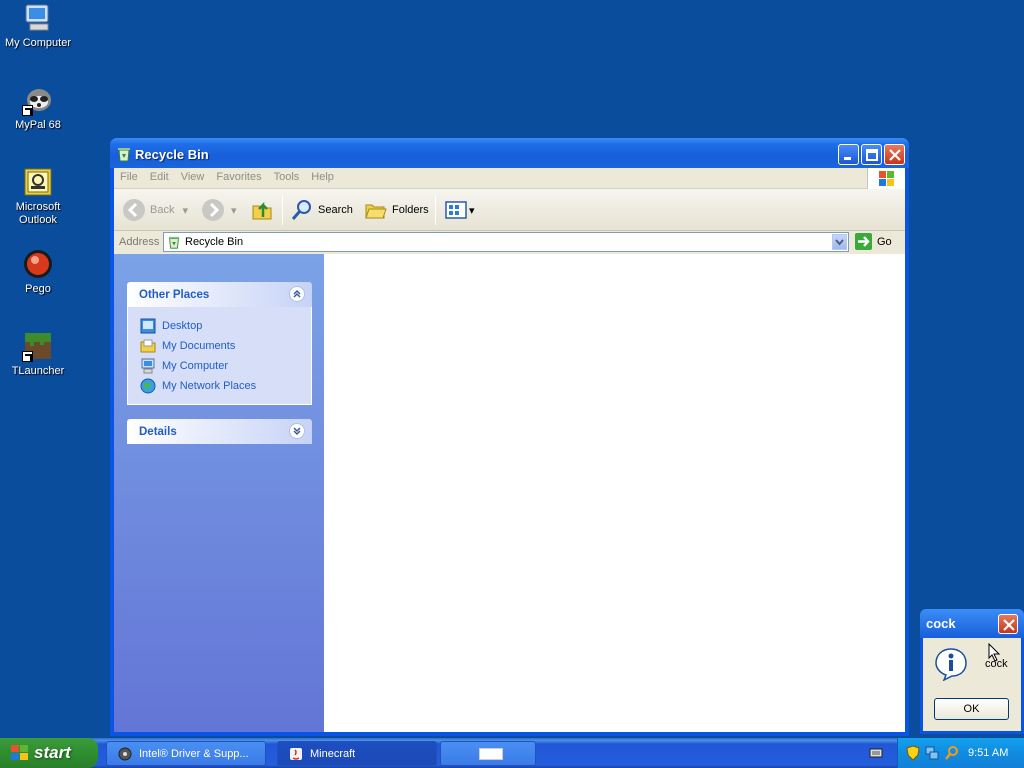 The height and width of the screenshot is (768, 1024). What do you see at coordinates (376, 211) in the screenshot?
I see `folders-icon` at bounding box center [376, 211].